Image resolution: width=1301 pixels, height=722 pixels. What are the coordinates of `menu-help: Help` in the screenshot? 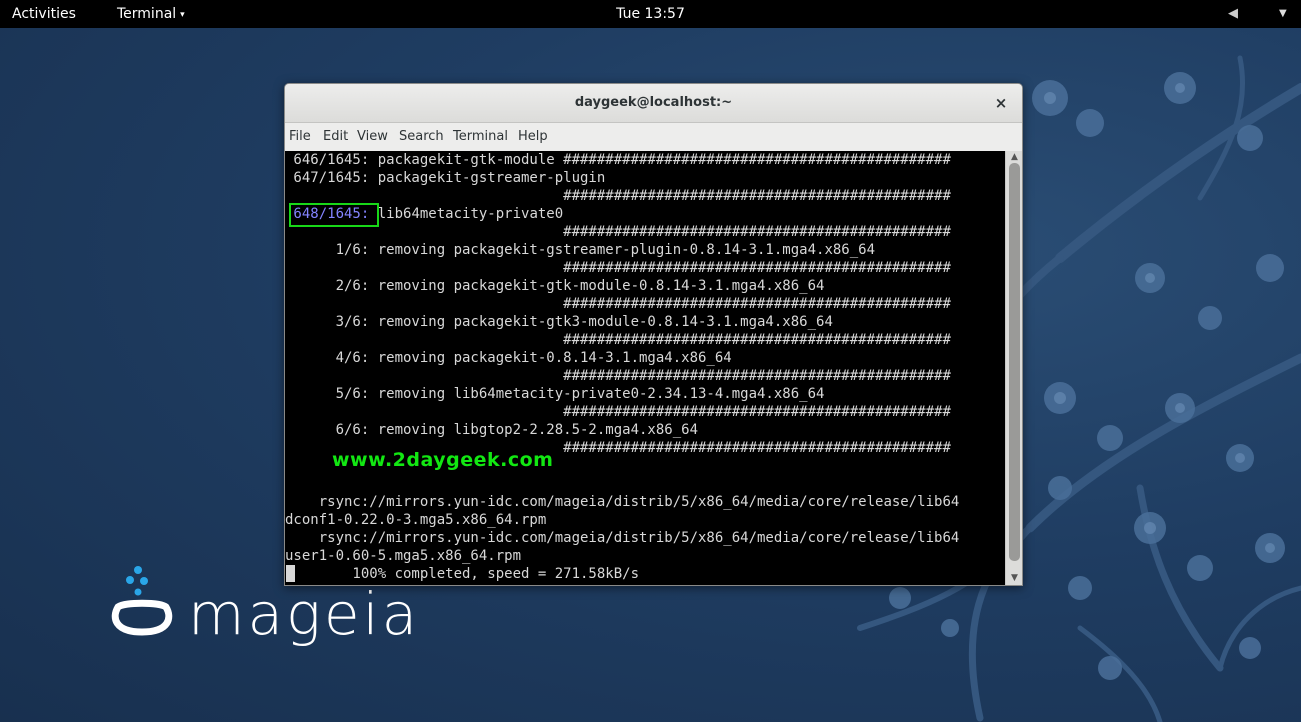 It's located at (533, 137).